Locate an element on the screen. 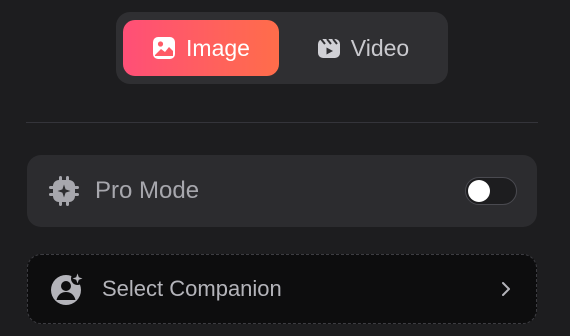 Image resolution: width=570 pixels, height=336 pixels. pro-mode-toggle is located at coordinates (491, 191).